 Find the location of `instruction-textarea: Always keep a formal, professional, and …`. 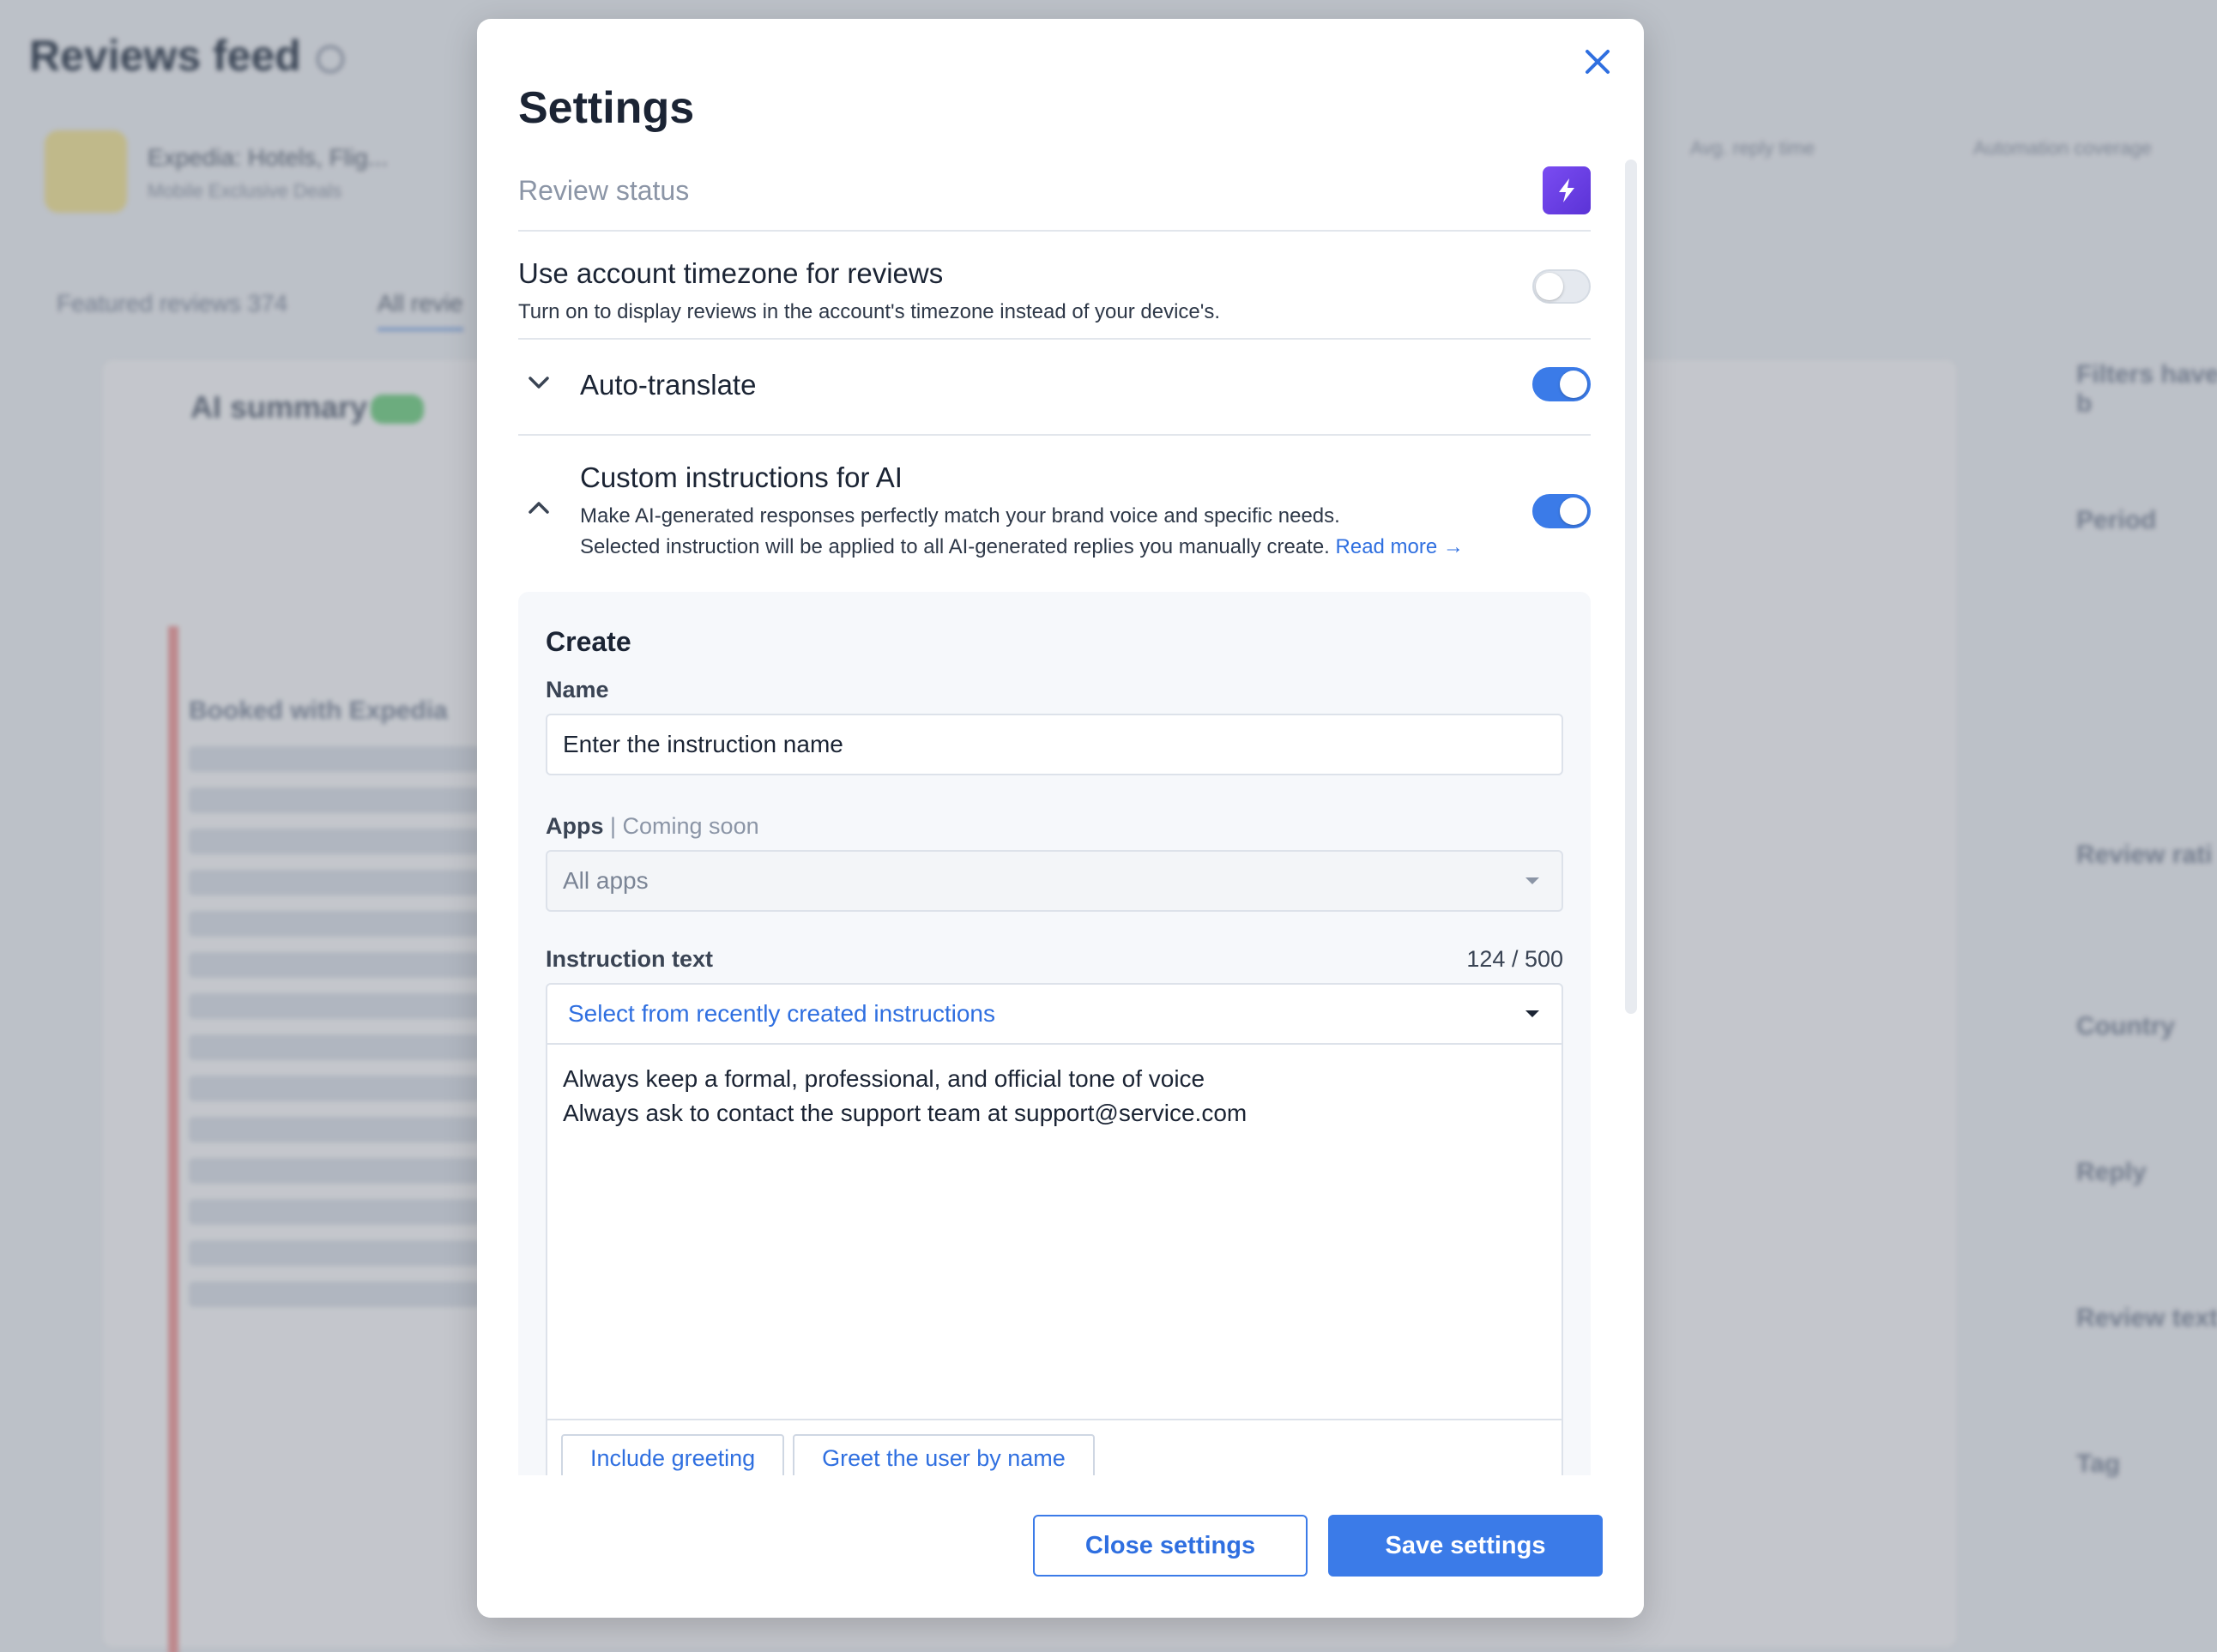

instruction-textarea: Always keep a formal, professional, and … is located at coordinates (1054, 1232).